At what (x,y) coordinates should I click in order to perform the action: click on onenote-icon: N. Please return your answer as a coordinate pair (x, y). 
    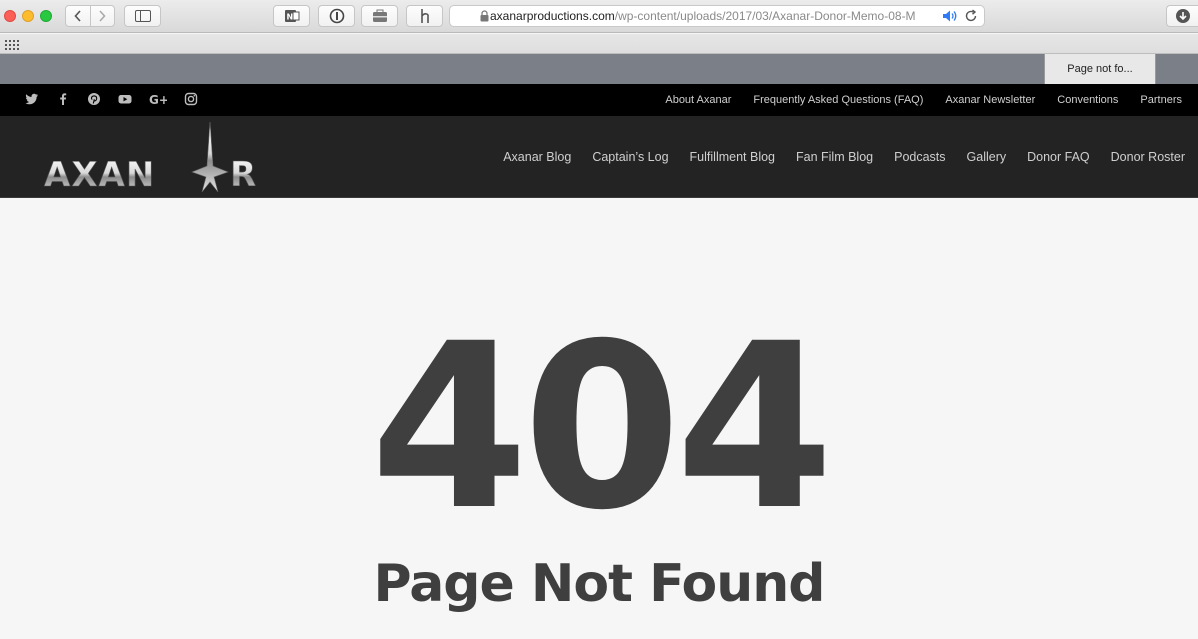
    Looking at the image, I should click on (291, 16).